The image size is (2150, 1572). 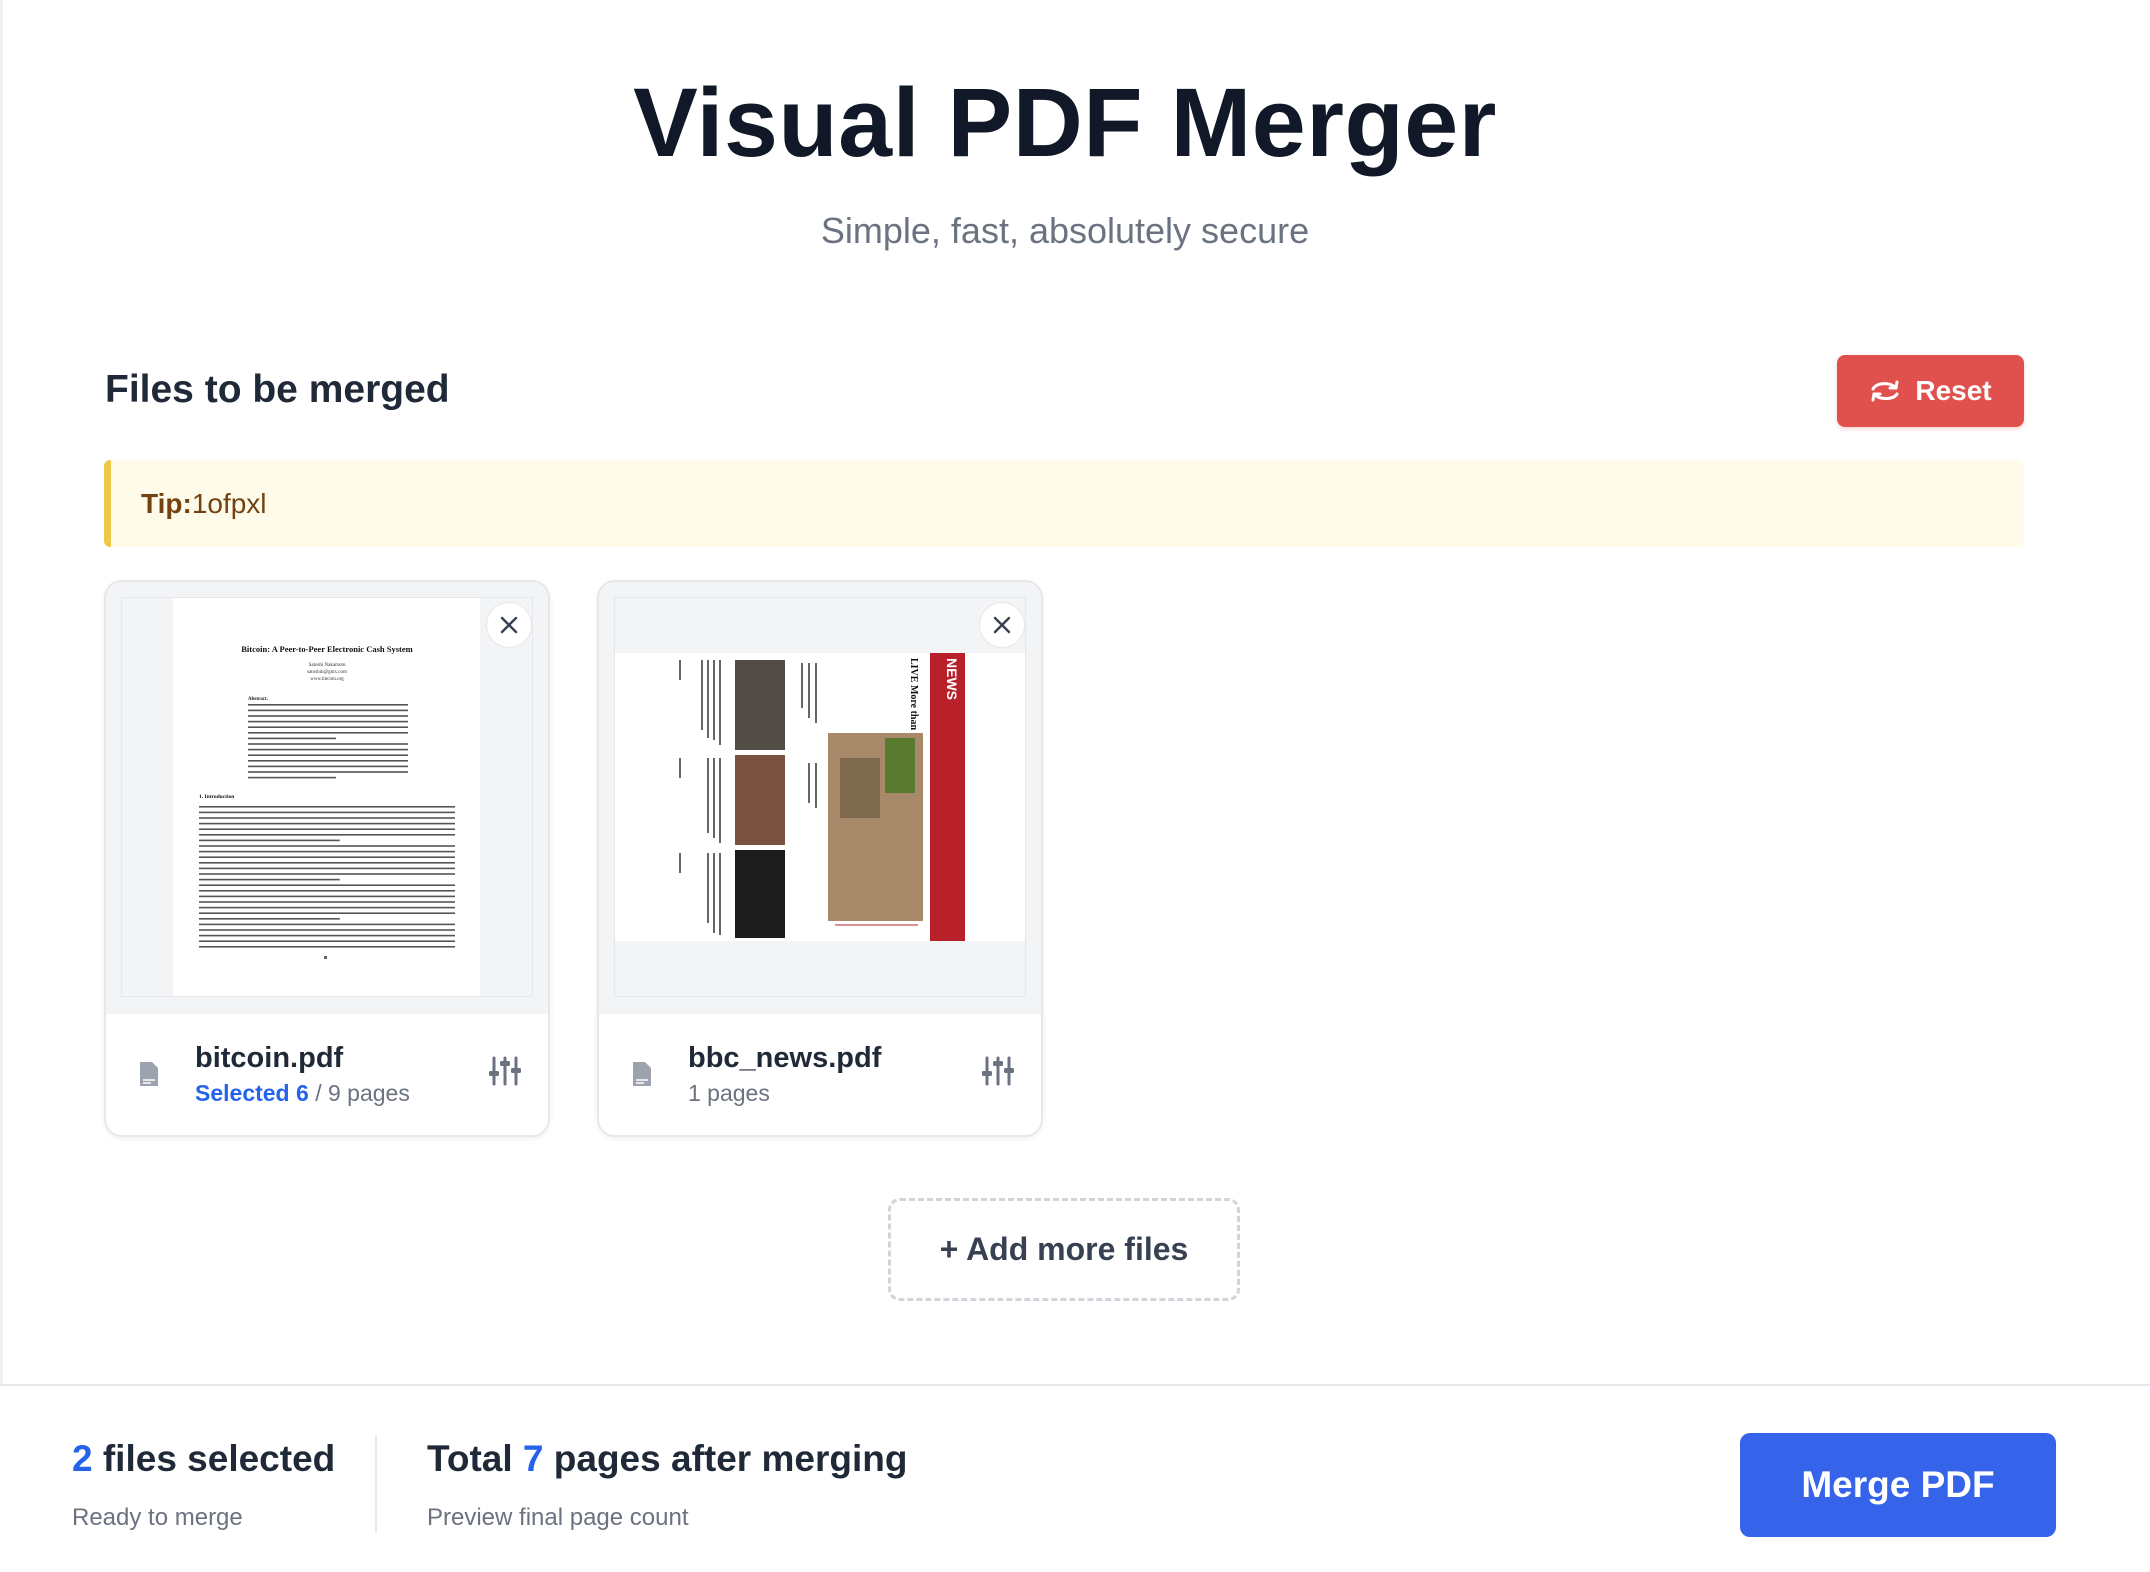 I want to click on file-name: bbc_news.pdf, so click(x=785, y=1058).